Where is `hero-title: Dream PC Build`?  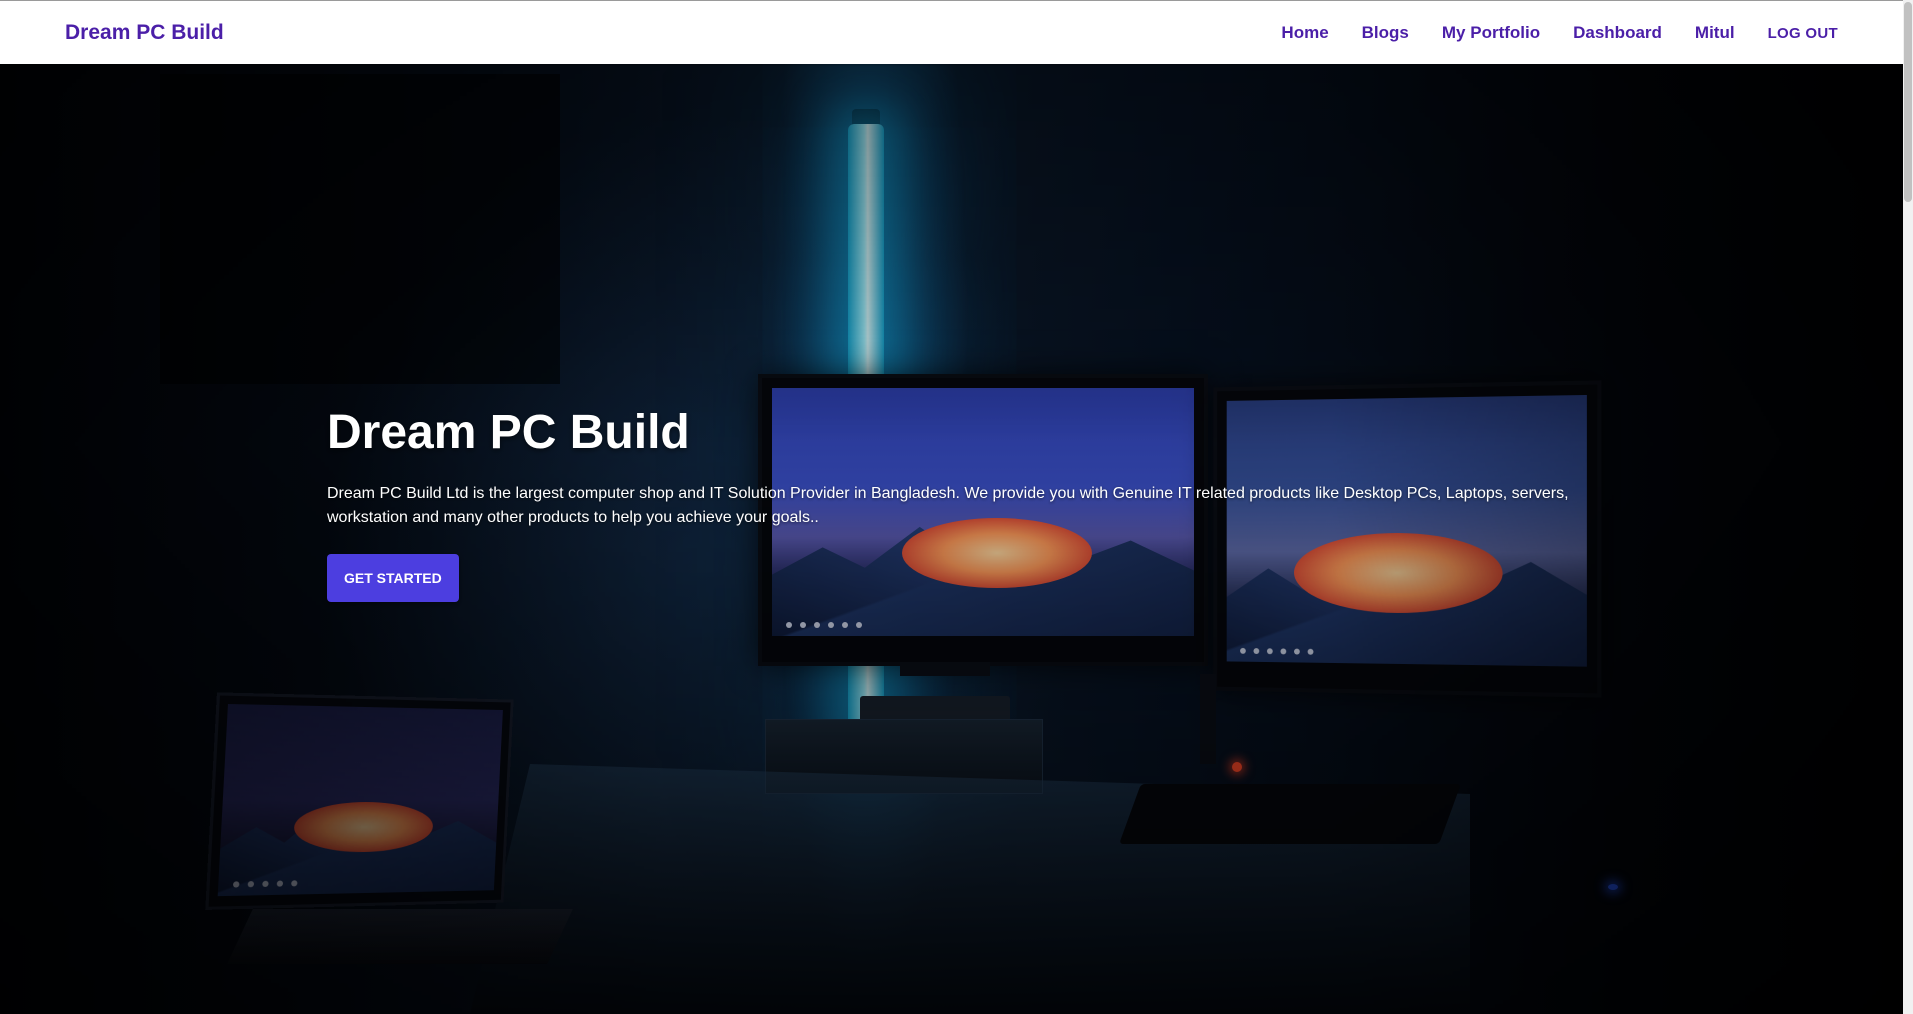 hero-title: Dream PC Build is located at coordinates (508, 432).